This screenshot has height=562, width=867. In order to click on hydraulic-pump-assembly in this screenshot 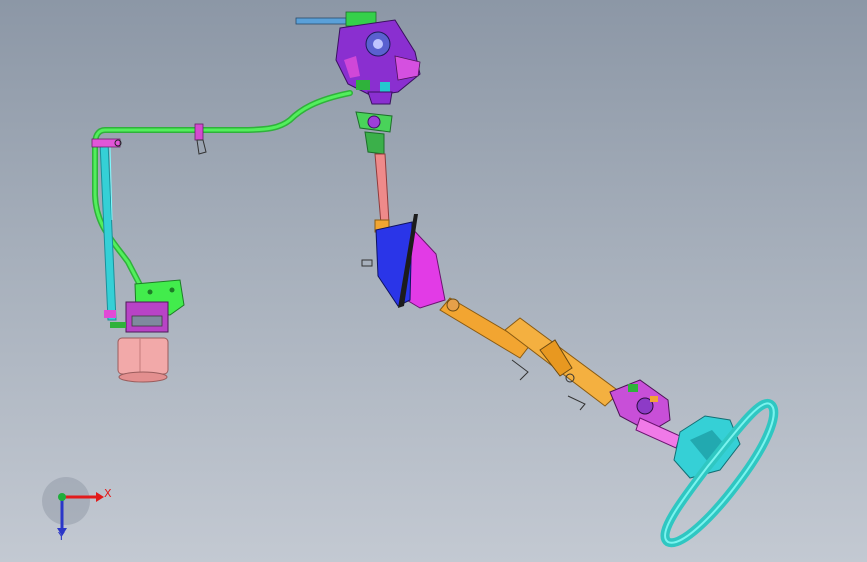, I will do `click(358, 58)`.